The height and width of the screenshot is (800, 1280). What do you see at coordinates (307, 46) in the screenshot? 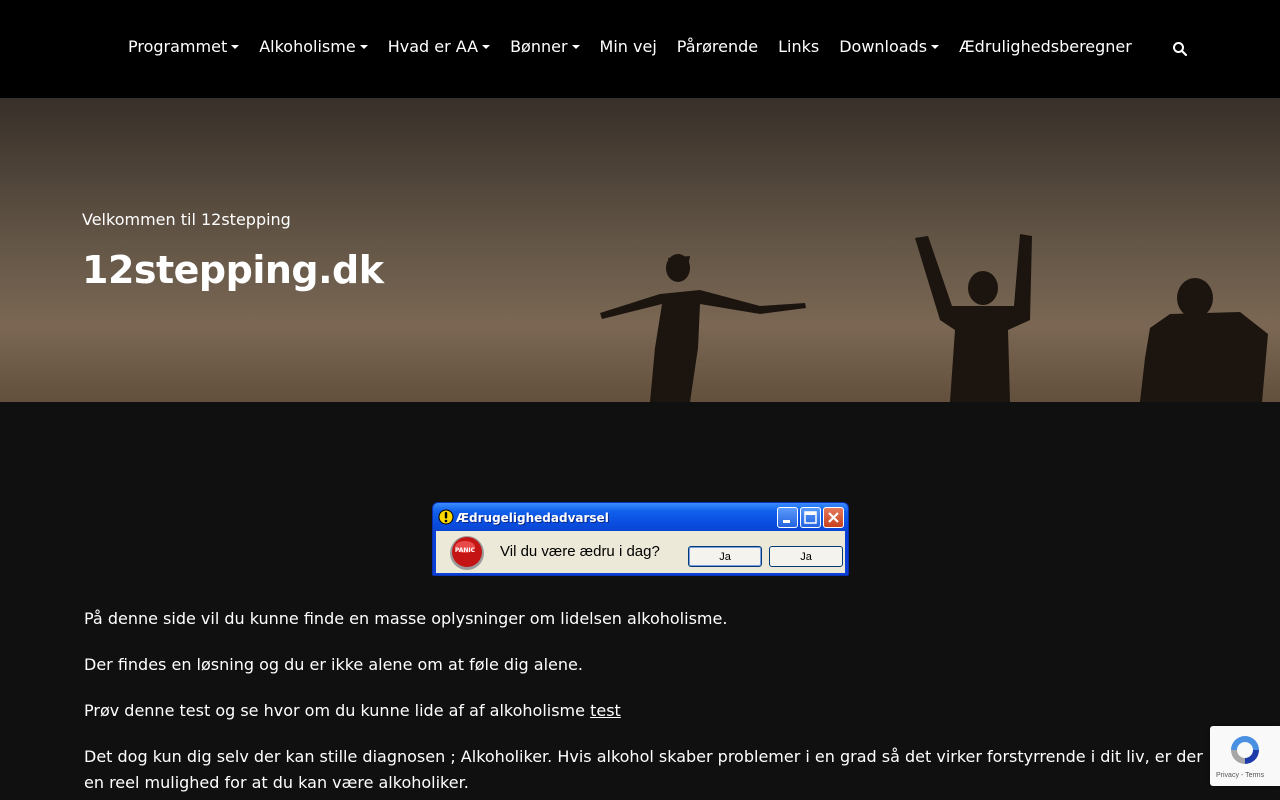
I see `nav-item-label: Alkoholisme` at bounding box center [307, 46].